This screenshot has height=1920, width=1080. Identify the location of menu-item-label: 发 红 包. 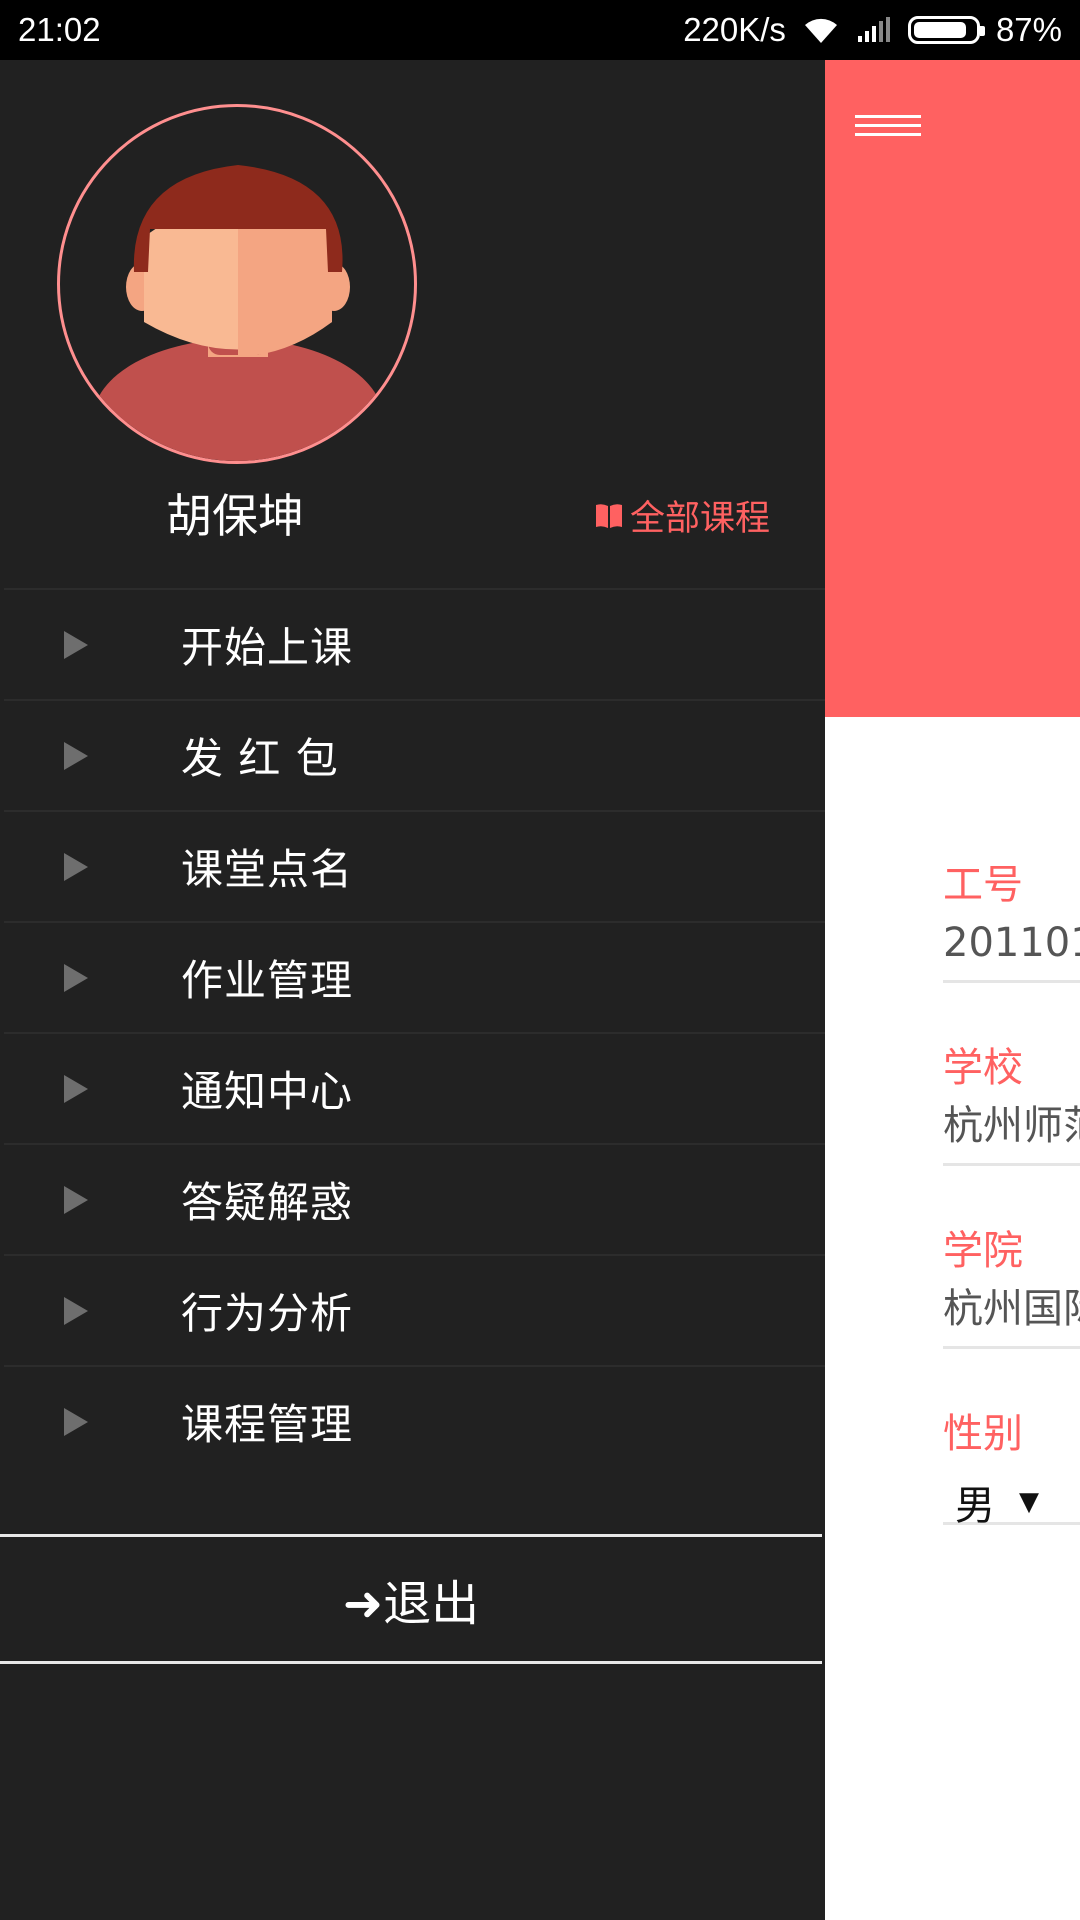
(260, 758).